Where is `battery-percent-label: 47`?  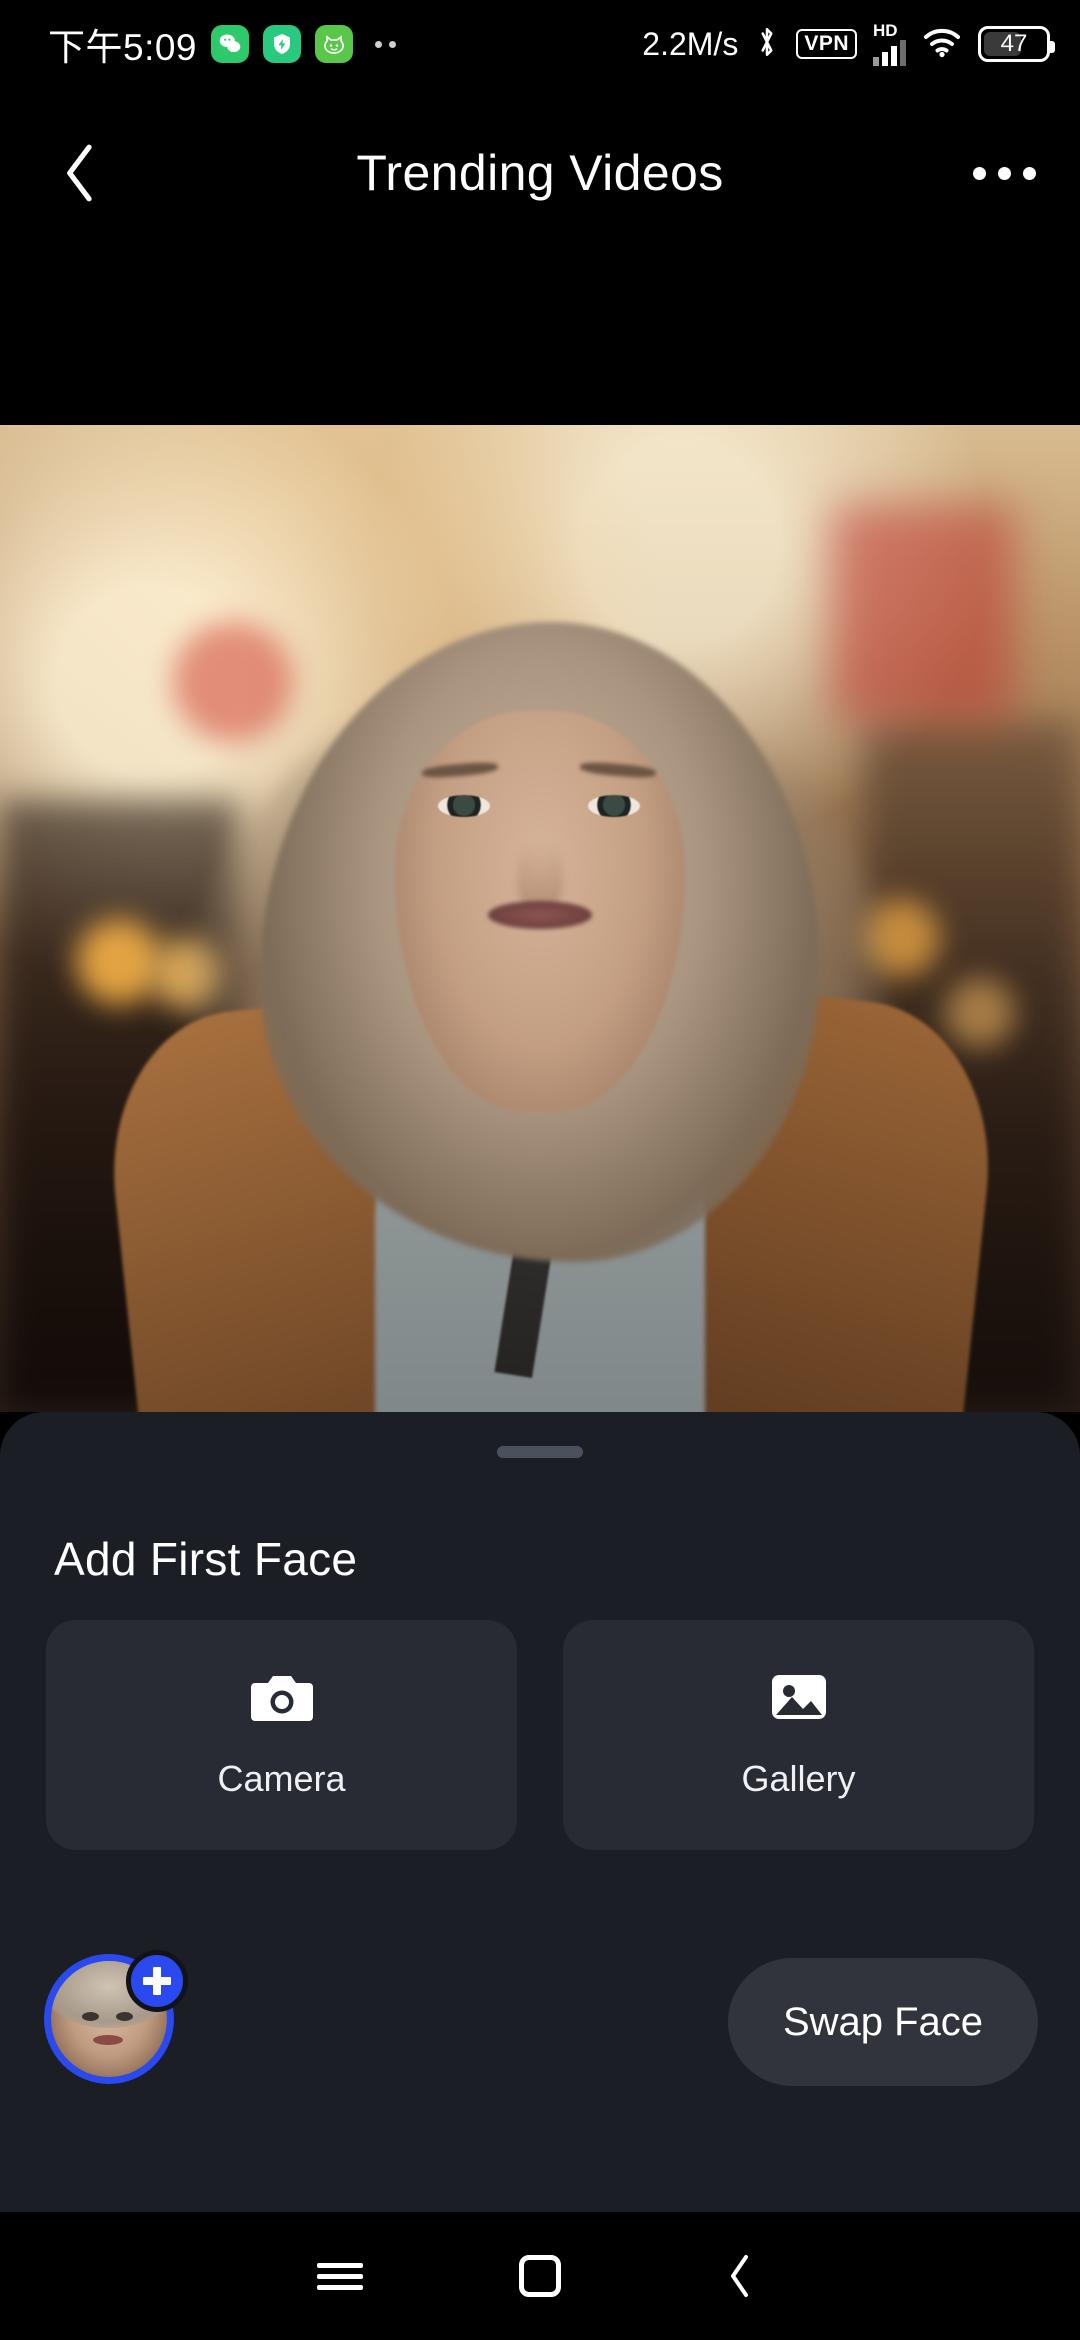 battery-percent-label: 47 is located at coordinates (1014, 43).